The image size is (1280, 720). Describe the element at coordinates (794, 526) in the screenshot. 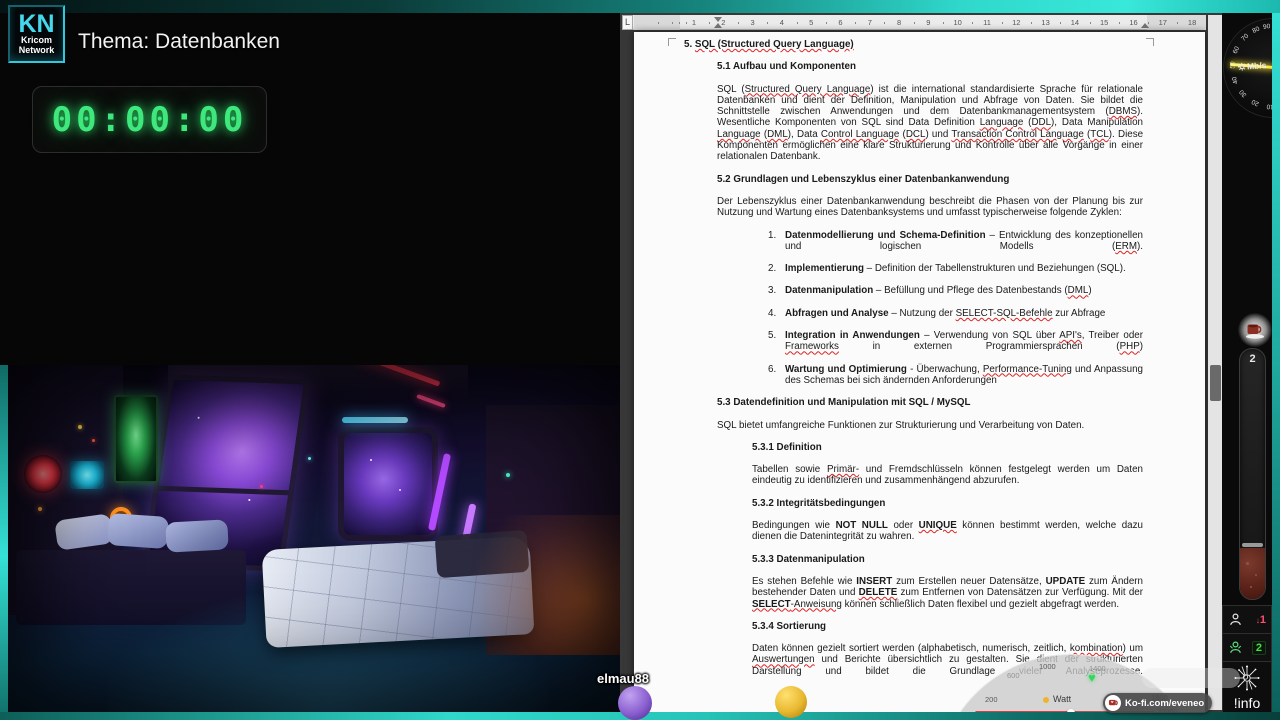

I see `doc-text-segment: Bedingungen wie` at that location.